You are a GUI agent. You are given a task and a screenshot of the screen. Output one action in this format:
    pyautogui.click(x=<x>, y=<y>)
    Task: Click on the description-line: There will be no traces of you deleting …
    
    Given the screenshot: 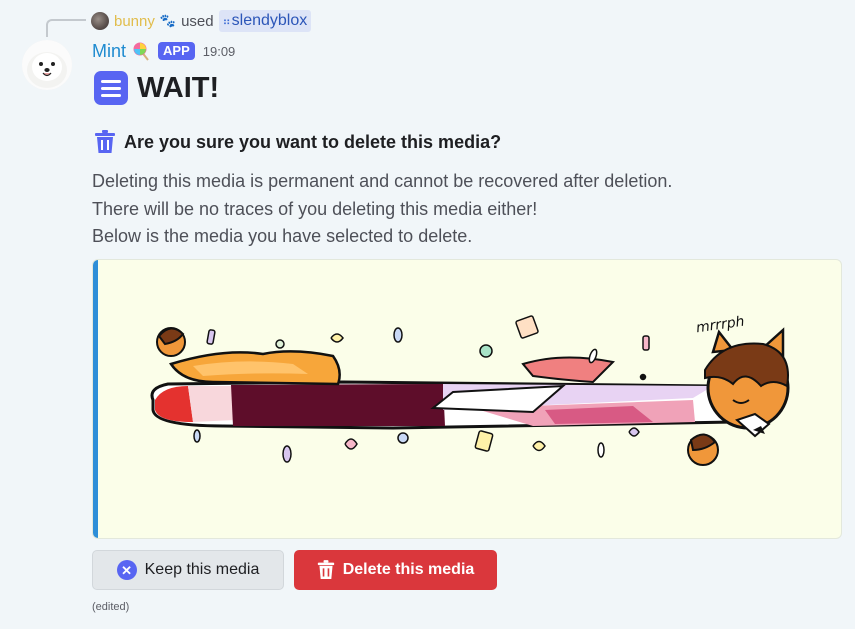 What is the action you would take?
    pyautogui.click(x=315, y=208)
    